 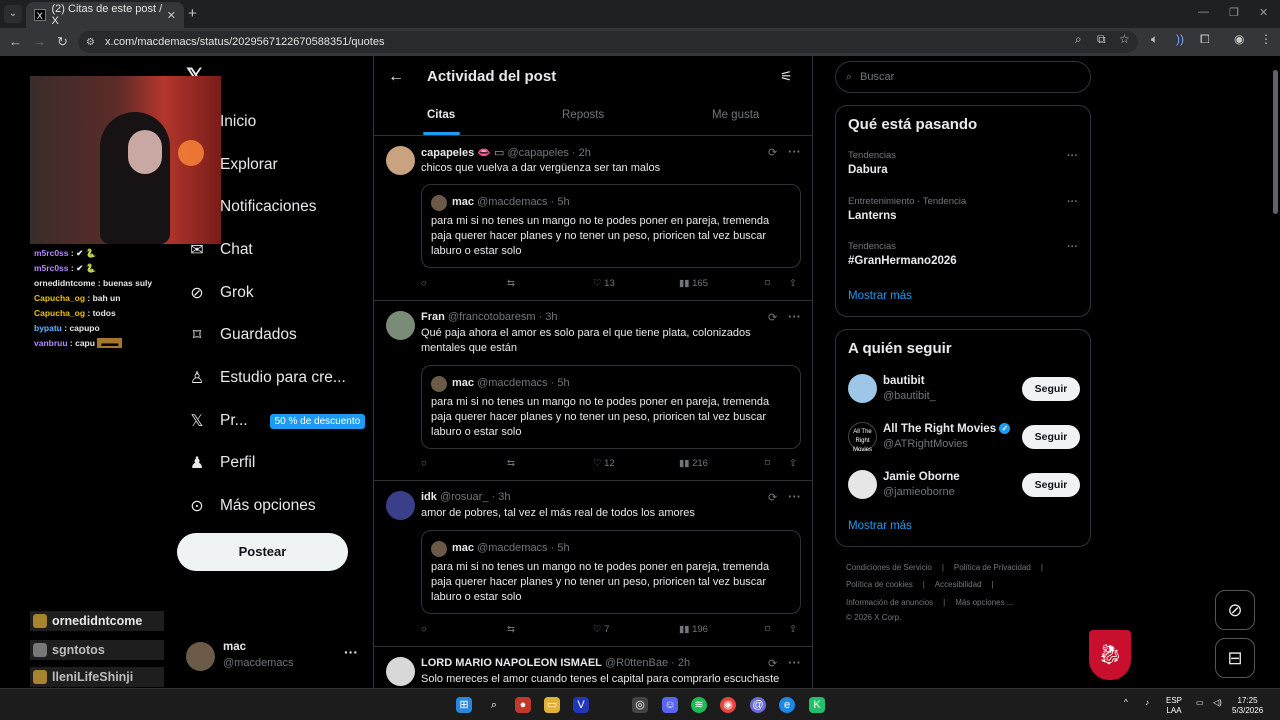 I want to click on new-tab-button: +, so click(x=192, y=13).